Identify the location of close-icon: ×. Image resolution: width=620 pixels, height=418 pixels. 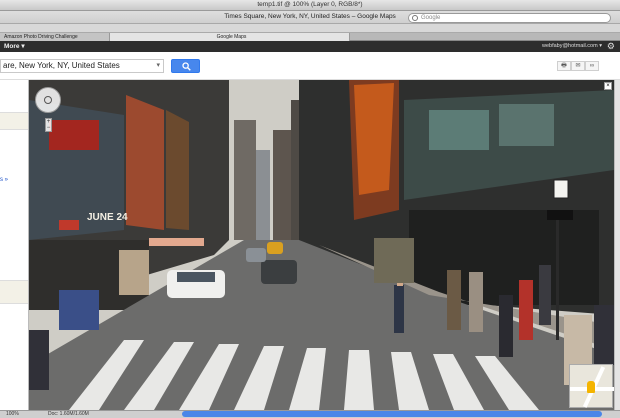
(608, 86).